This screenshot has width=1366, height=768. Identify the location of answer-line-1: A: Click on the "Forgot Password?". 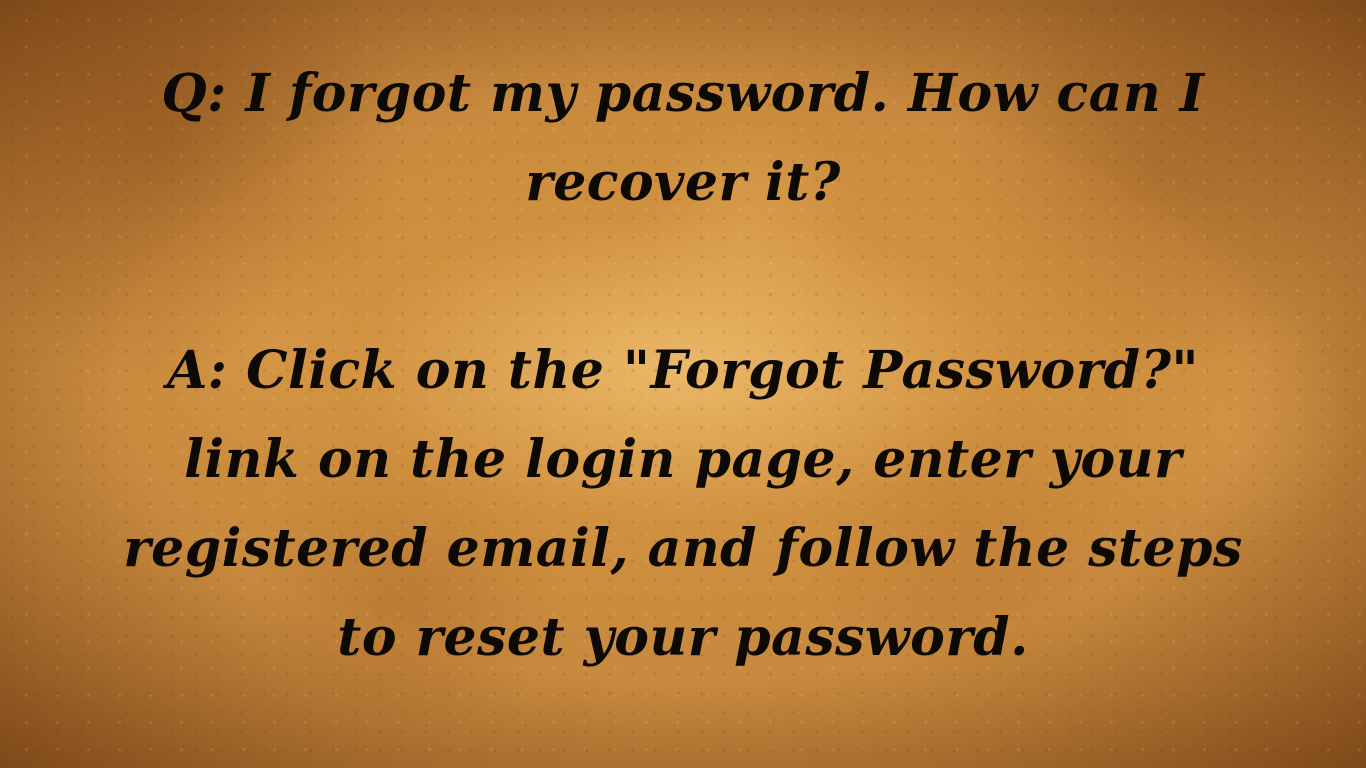
(683, 370).